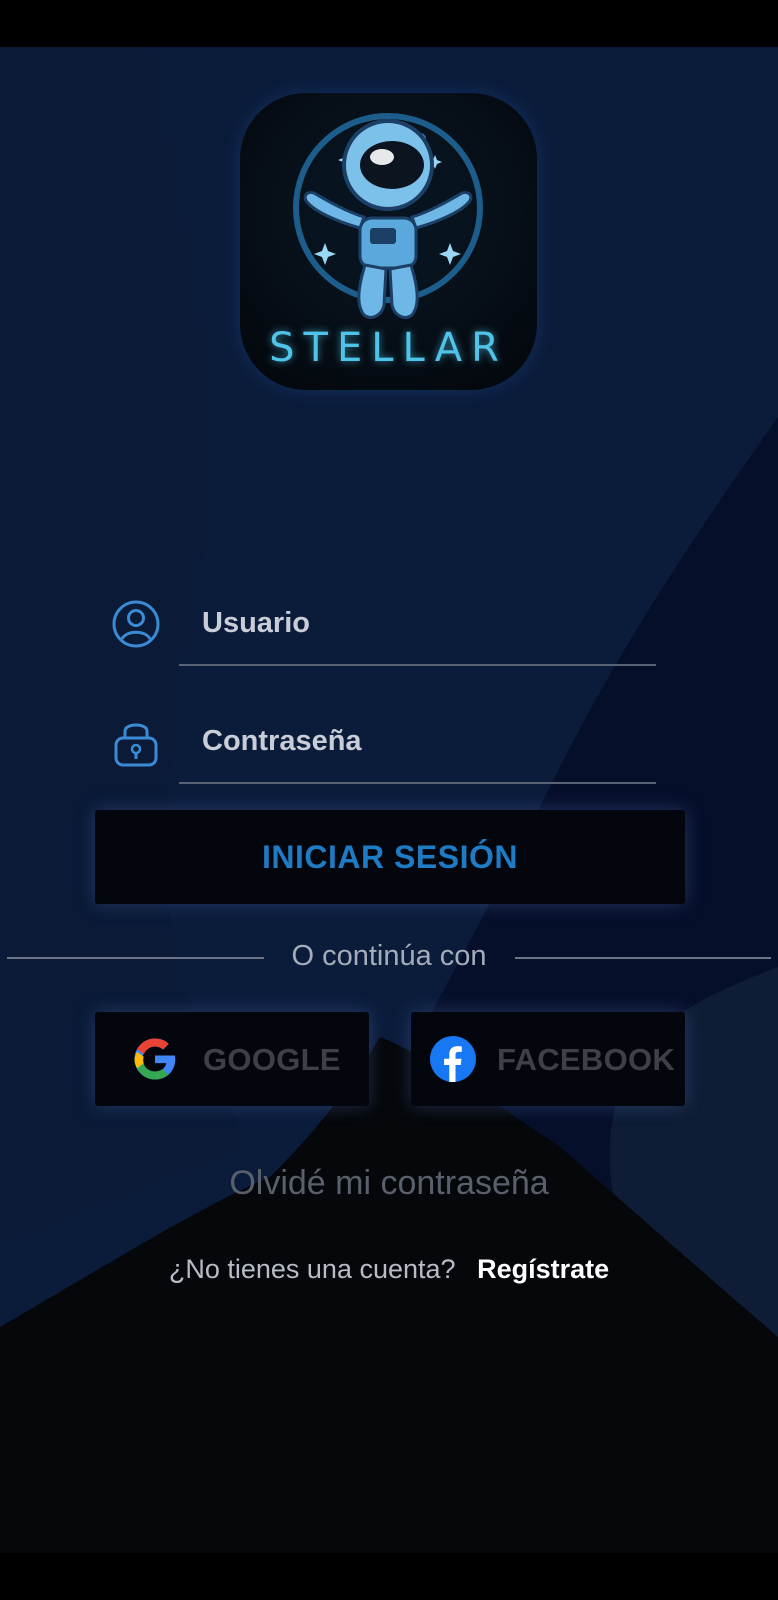 This screenshot has height=1600, width=778. I want to click on password-input, so click(429, 741).